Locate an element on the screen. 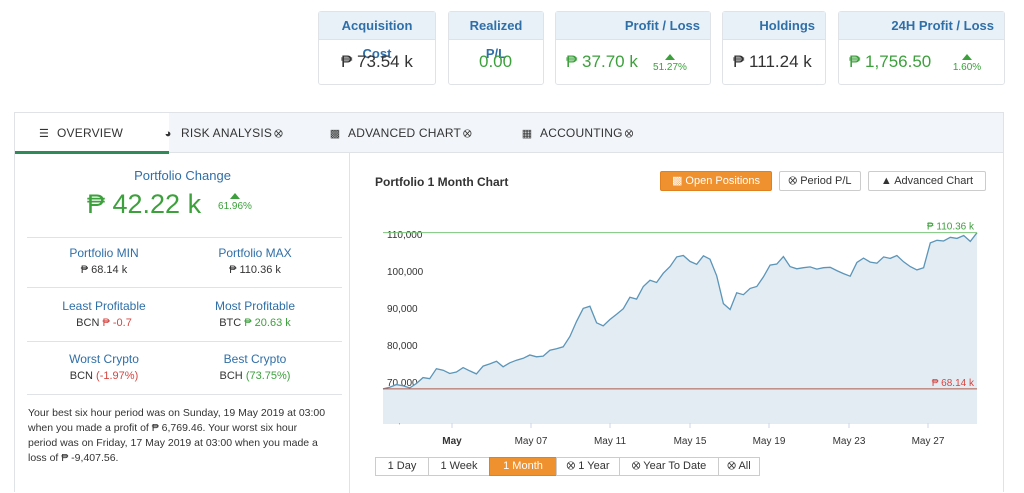 This screenshot has height=493, width=1024. y-tick-label: 80,000 is located at coordinates (402, 346).